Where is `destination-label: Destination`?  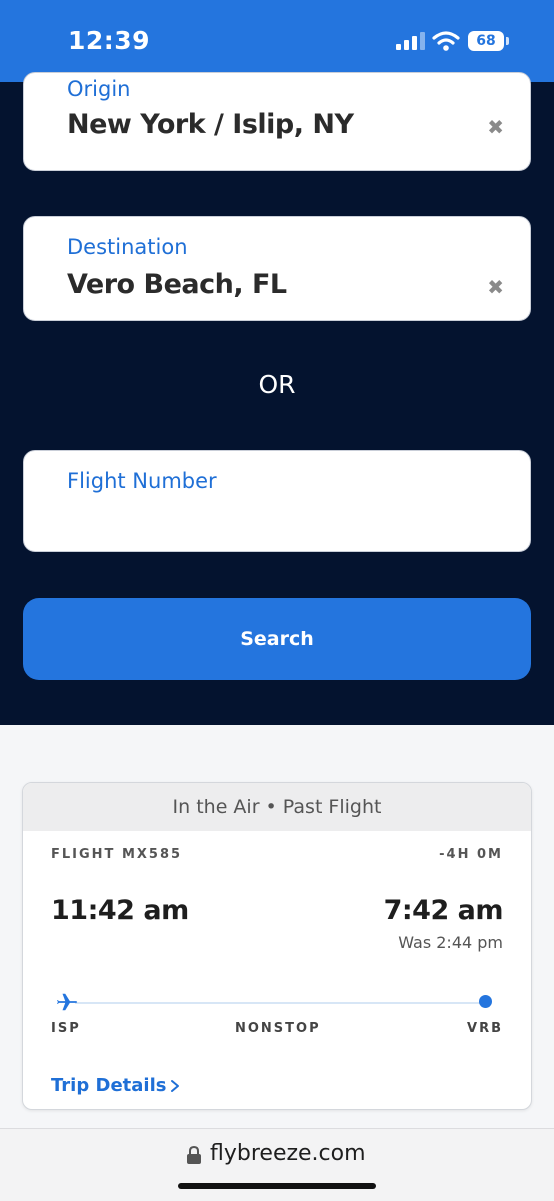 destination-label: Destination is located at coordinates (127, 247).